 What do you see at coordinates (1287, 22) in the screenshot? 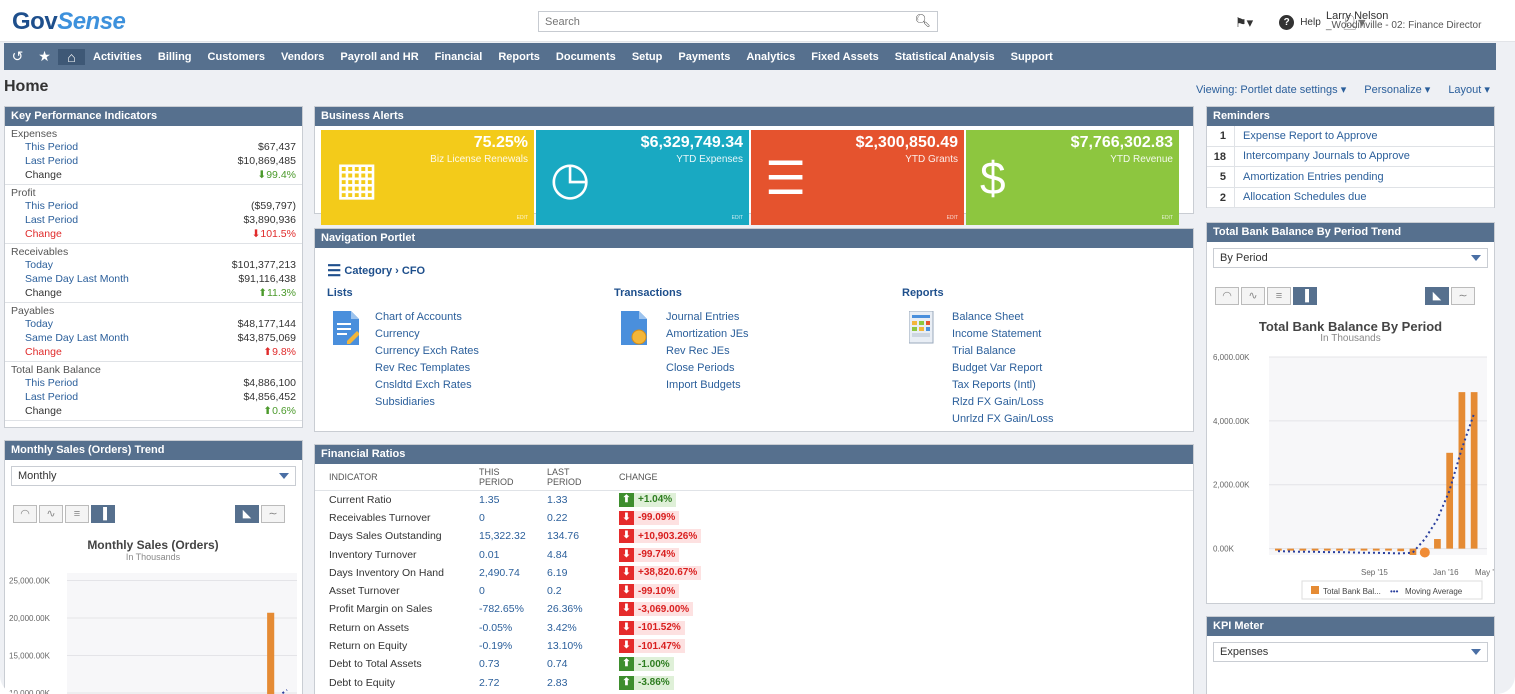
I see `help-icon: ?` at bounding box center [1287, 22].